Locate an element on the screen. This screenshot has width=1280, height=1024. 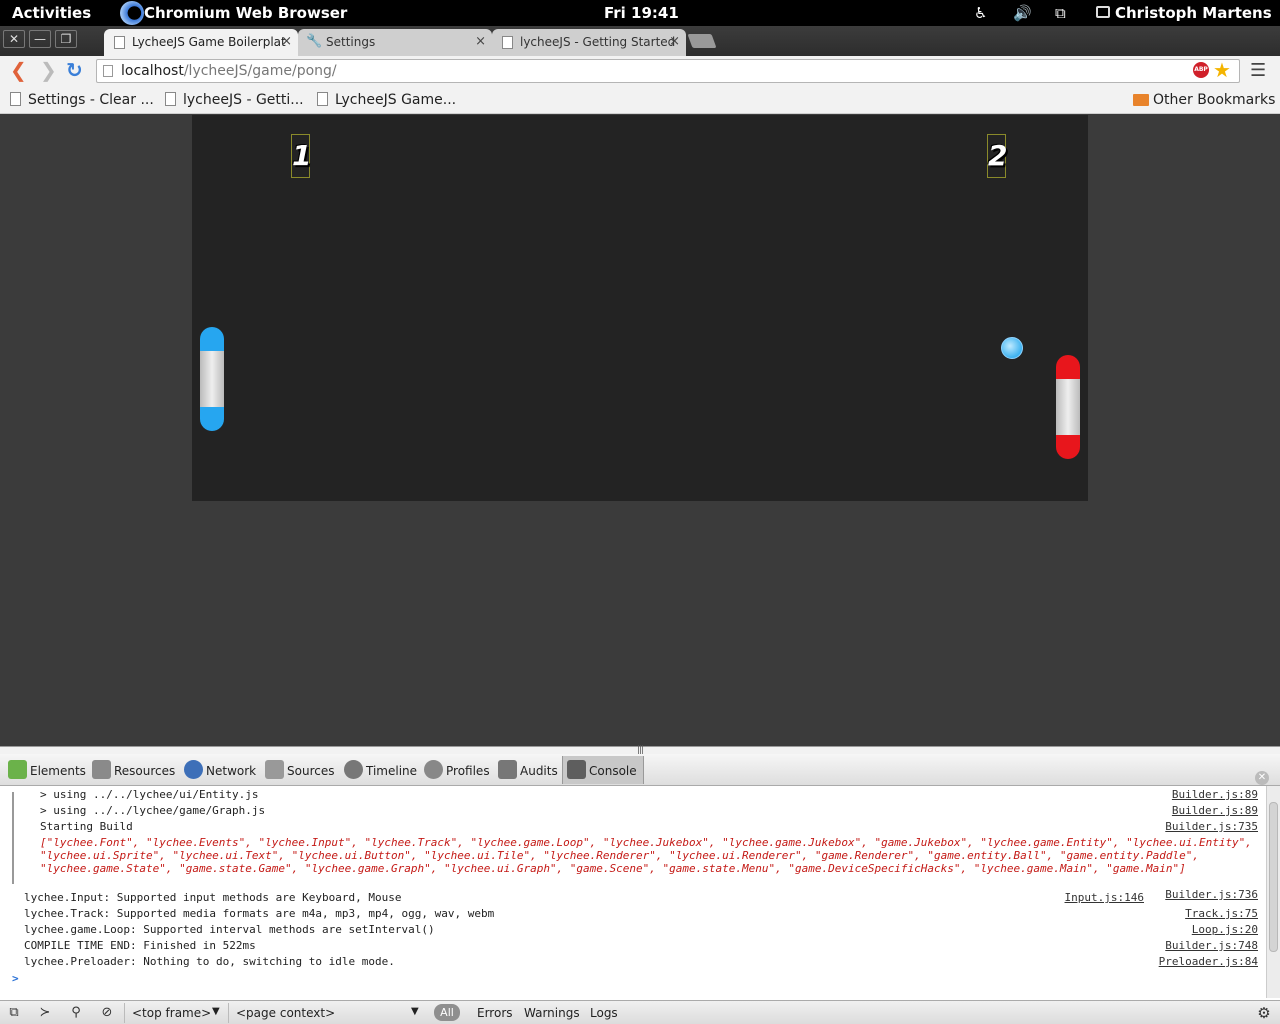
tab-title: Settings is located at coordinates (351, 42).